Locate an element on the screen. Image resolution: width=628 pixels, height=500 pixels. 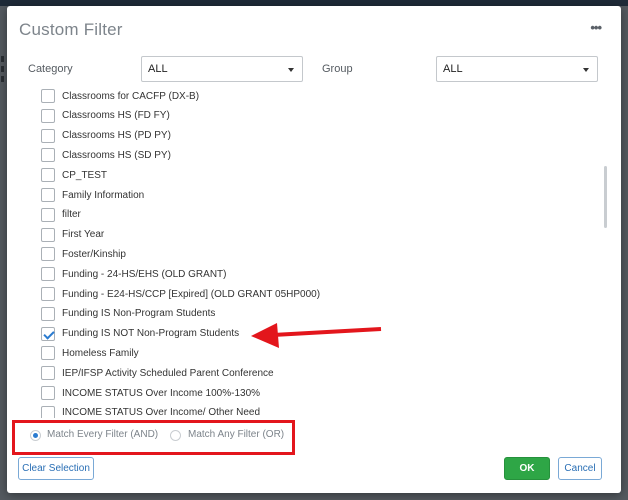
filter-list-item: First Year is located at coordinates (72, 235).